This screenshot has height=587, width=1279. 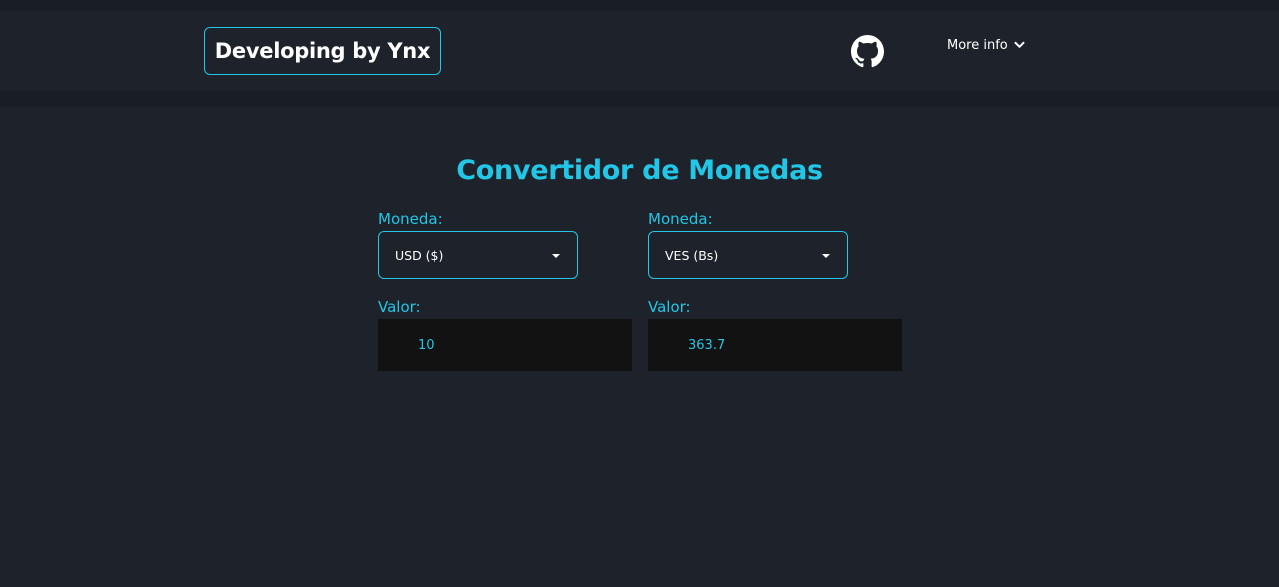 What do you see at coordinates (707, 345) in the screenshot?
I see `to-value-text: 363.7` at bounding box center [707, 345].